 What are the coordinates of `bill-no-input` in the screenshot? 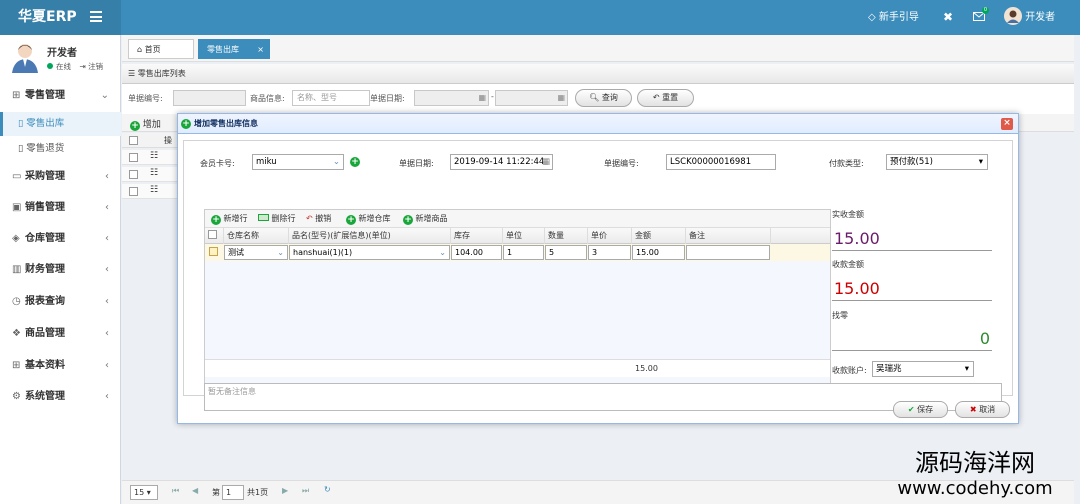 It's located at (209, 98).